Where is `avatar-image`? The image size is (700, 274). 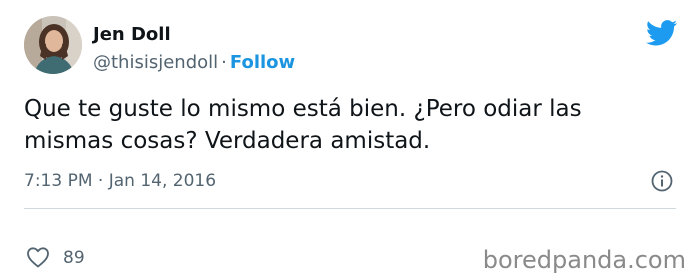 avatar-image is located at coordinates (53, 45).